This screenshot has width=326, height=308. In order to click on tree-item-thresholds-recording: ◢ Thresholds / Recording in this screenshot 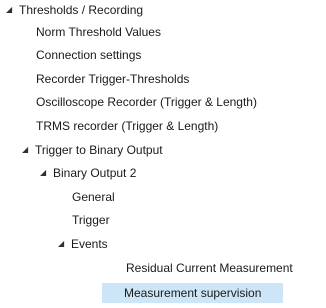, I will do `click(76, 10)`.